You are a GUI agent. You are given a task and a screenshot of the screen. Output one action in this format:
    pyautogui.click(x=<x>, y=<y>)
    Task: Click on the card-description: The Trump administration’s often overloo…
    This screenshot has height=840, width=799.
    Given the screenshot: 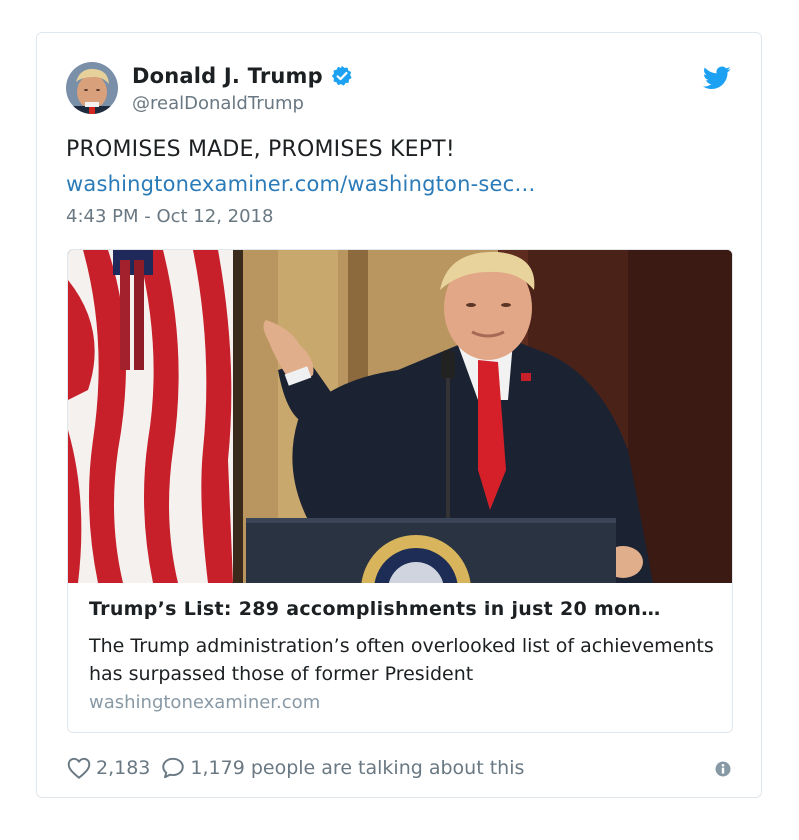 What is the action you would take?
    pyautogui.click(x=401, y=660)
    